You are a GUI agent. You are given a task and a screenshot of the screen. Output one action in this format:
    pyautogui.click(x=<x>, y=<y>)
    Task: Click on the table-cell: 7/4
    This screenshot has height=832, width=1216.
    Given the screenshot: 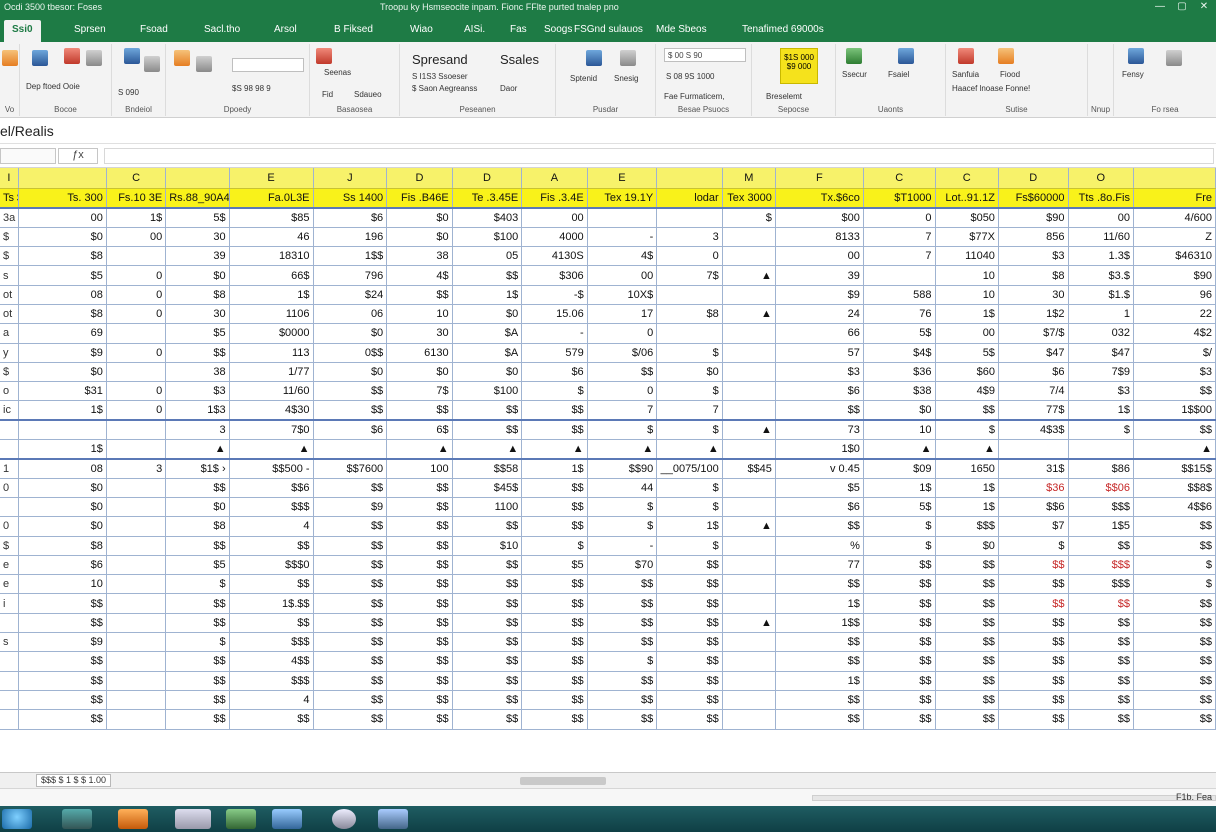 What is the action you would take?
    pyautogui.click(x=1033, y=391)
    